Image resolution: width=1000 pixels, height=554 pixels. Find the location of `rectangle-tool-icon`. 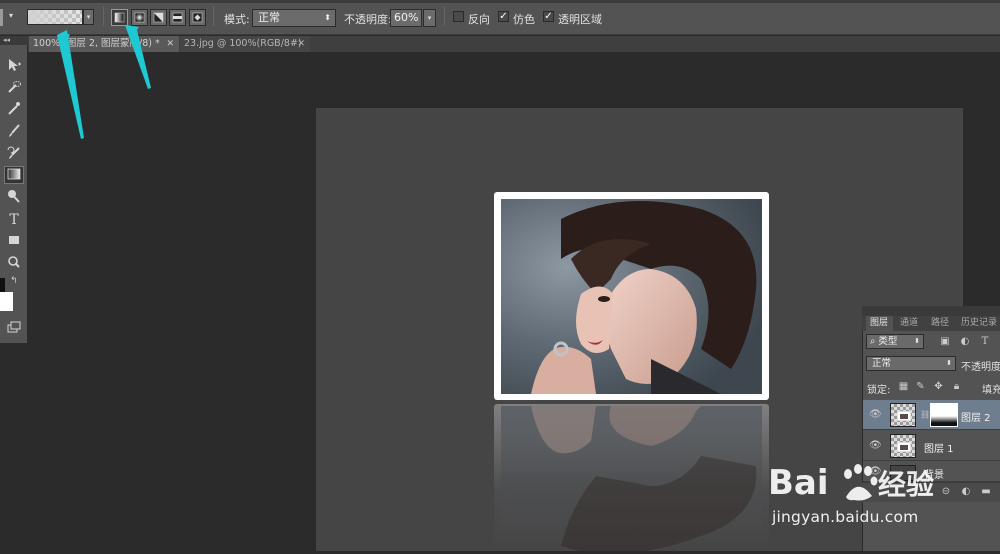

rectangle-tool-icon is located at coordinates (14, 242).